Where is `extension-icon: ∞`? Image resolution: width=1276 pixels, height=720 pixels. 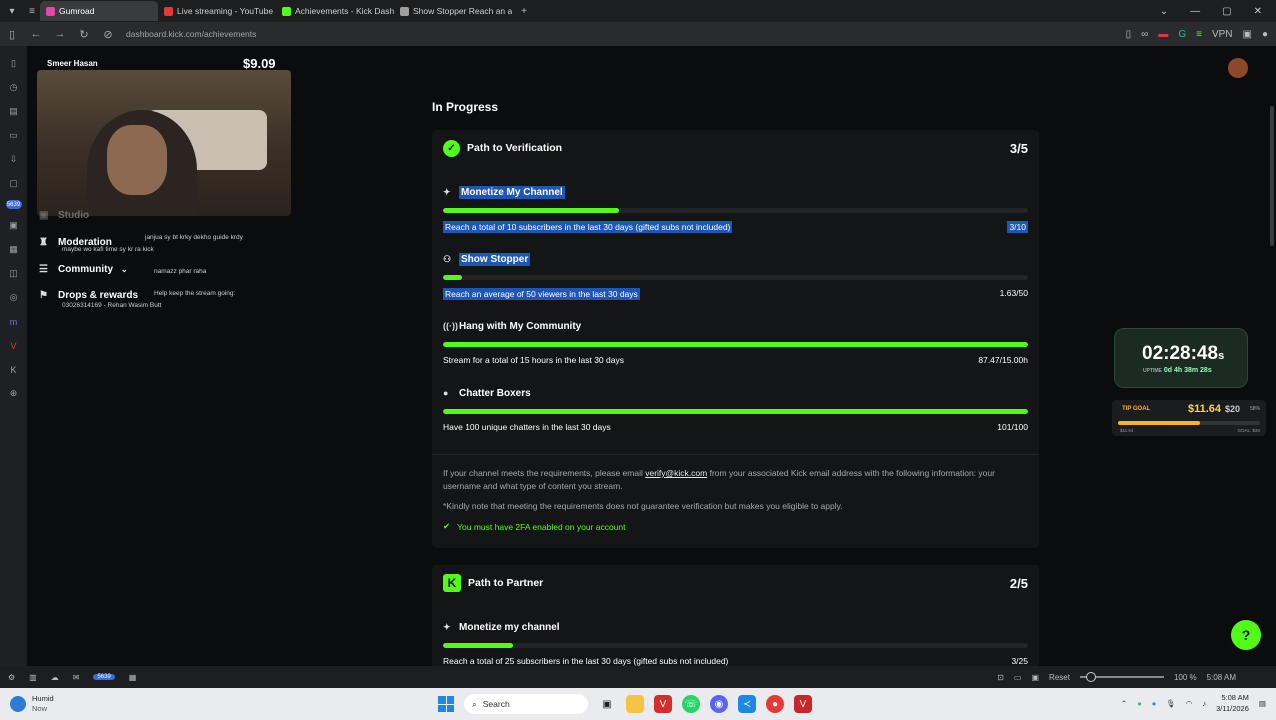
extension-icon: ∞ is located at coordinates (1144, 34).